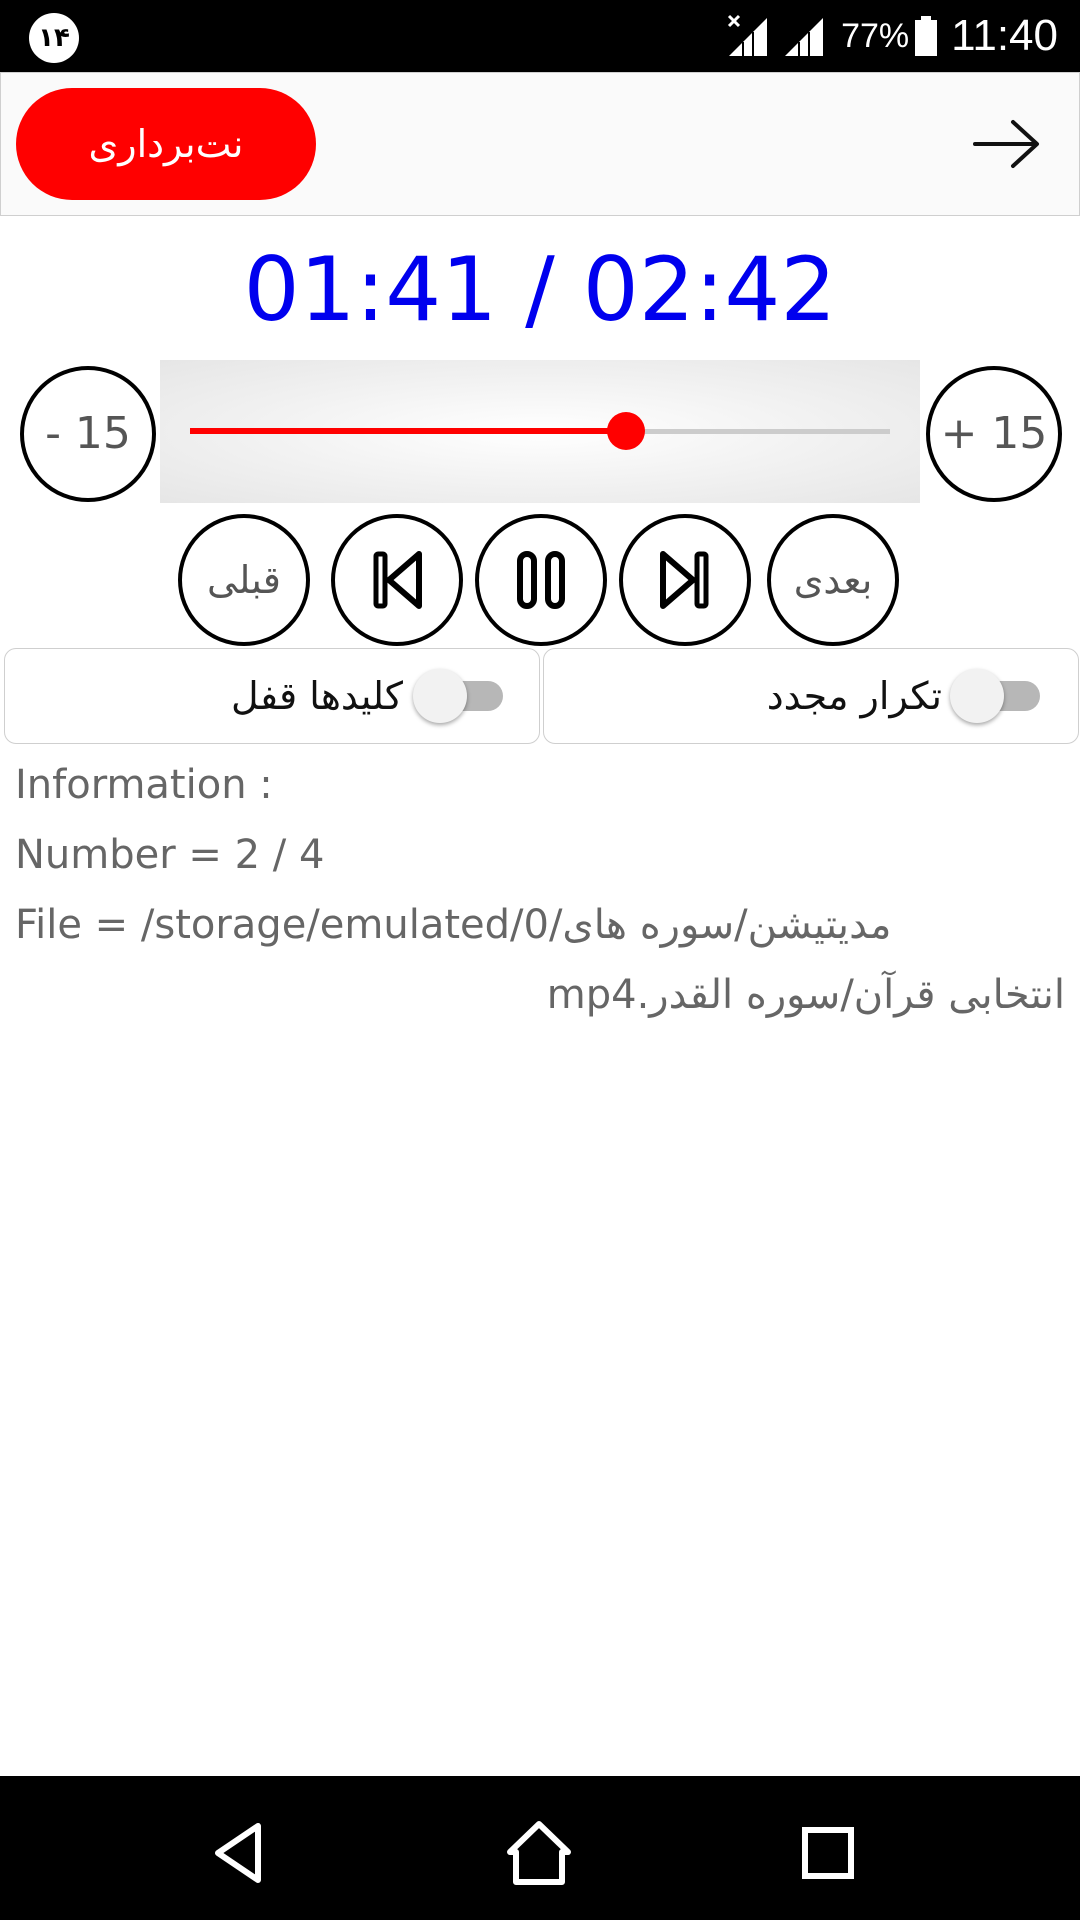  What do you see at coordinates (166, 144) in the screenshot?
I see `notes-button: نت‌برداری` at bounding box center [166, 144].